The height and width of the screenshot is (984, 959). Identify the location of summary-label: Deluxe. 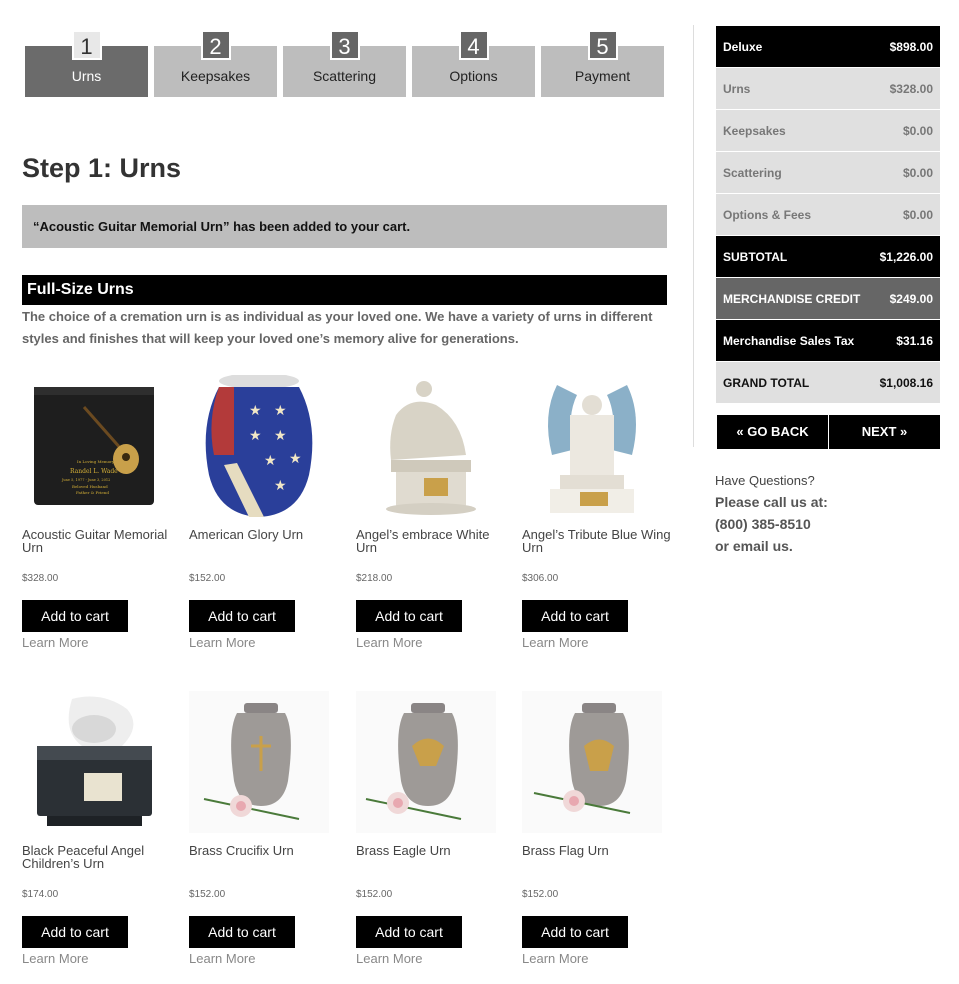
(743, 46).